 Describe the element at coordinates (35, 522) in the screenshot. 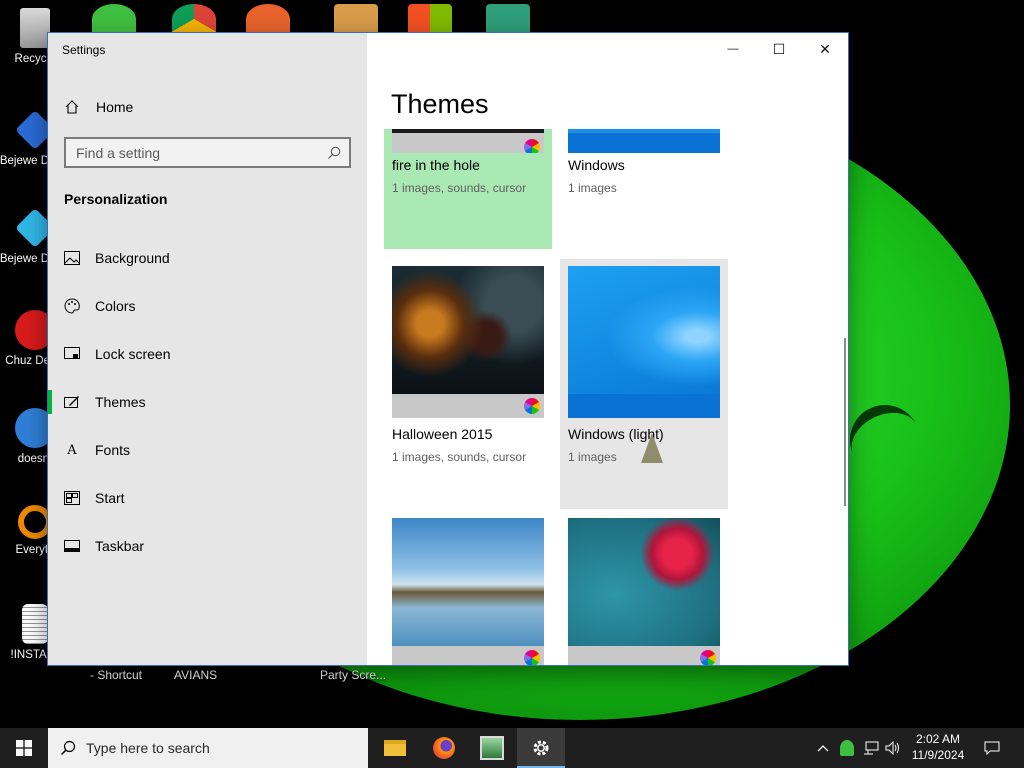

I see `search-magnifier-icon` at that location.